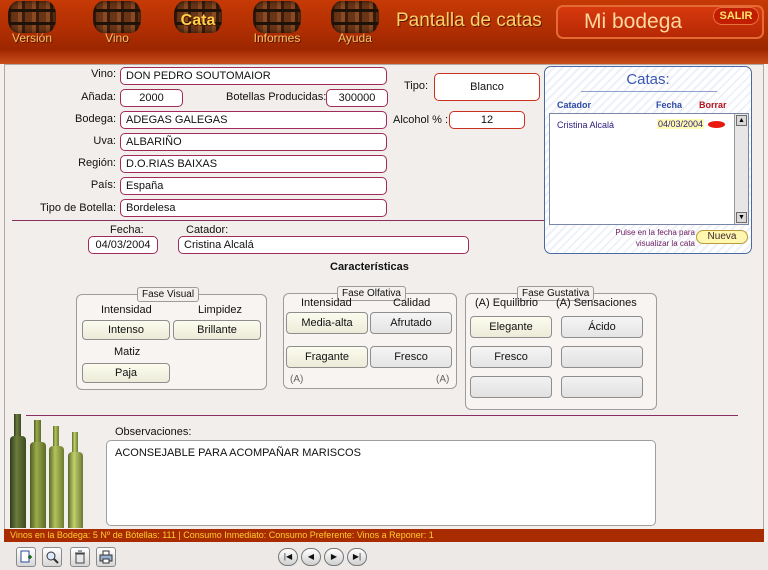  What do you see at coordinates (506, 303) in the screenshot?
I see `gustativa-equilibrio-label: (A) Equilibrio` at bounding box center [506, 303].